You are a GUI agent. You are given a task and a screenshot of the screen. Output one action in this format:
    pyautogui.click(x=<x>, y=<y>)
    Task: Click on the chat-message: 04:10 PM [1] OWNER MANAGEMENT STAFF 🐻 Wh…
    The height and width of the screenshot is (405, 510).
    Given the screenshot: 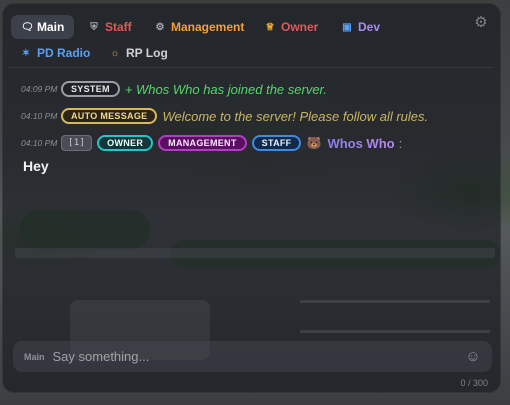 What is the action you would take?
    pyautogui.click(x=253, y=143)
    